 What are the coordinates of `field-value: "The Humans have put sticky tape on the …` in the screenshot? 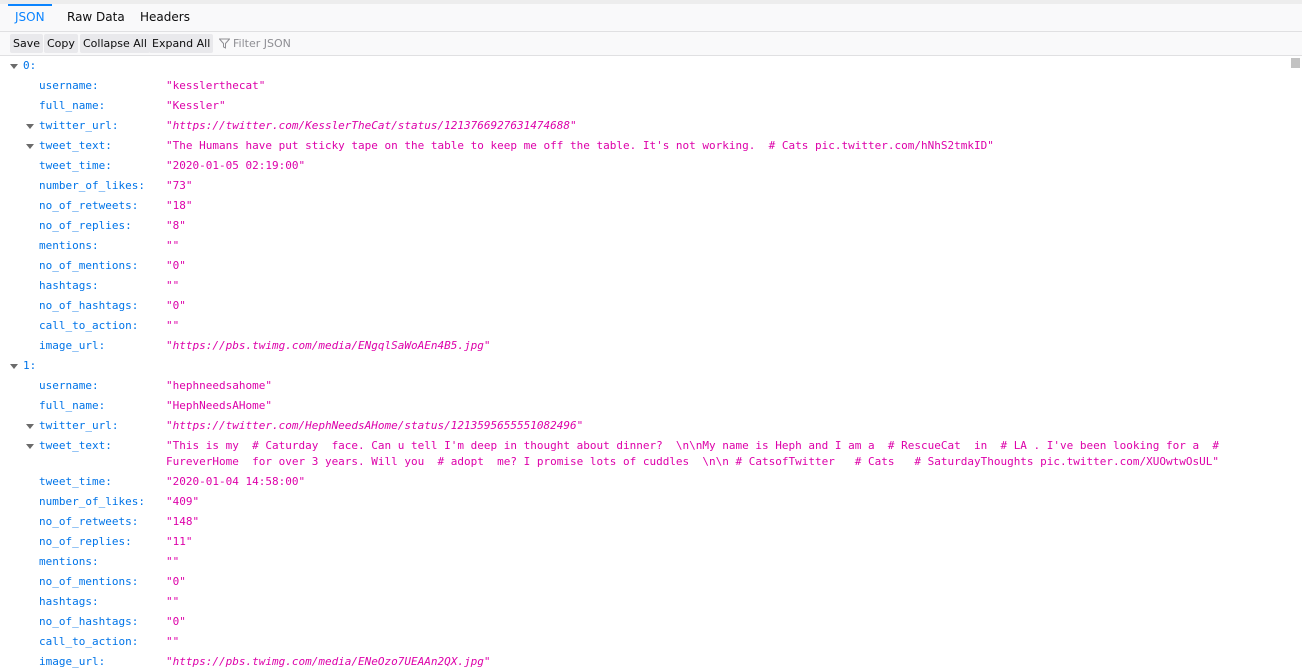 It's located at (580, 145).